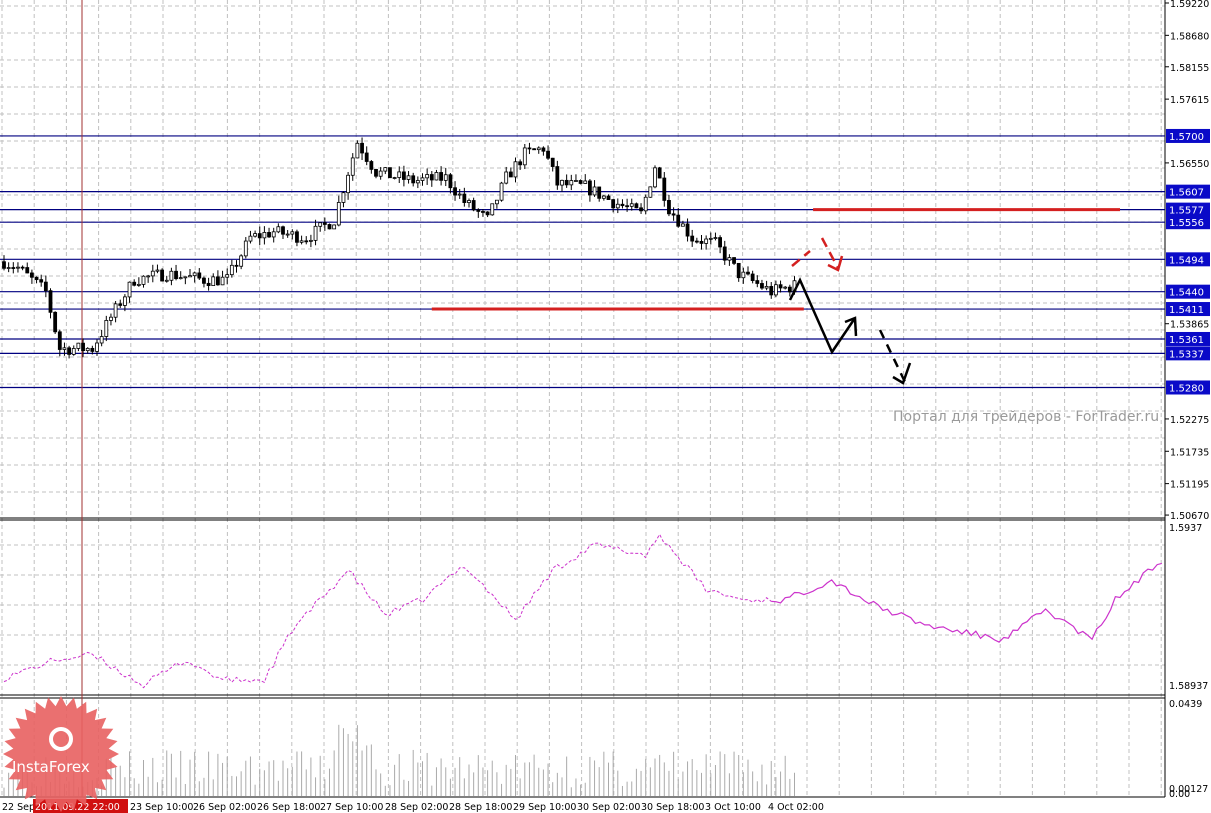 The width and height of the screenshot is (1211, 813). What do you see at coordinates (1189, 164) in the screenshot?
I see `price-tick-label: 1.56550` at bounding box center [1189, 164].